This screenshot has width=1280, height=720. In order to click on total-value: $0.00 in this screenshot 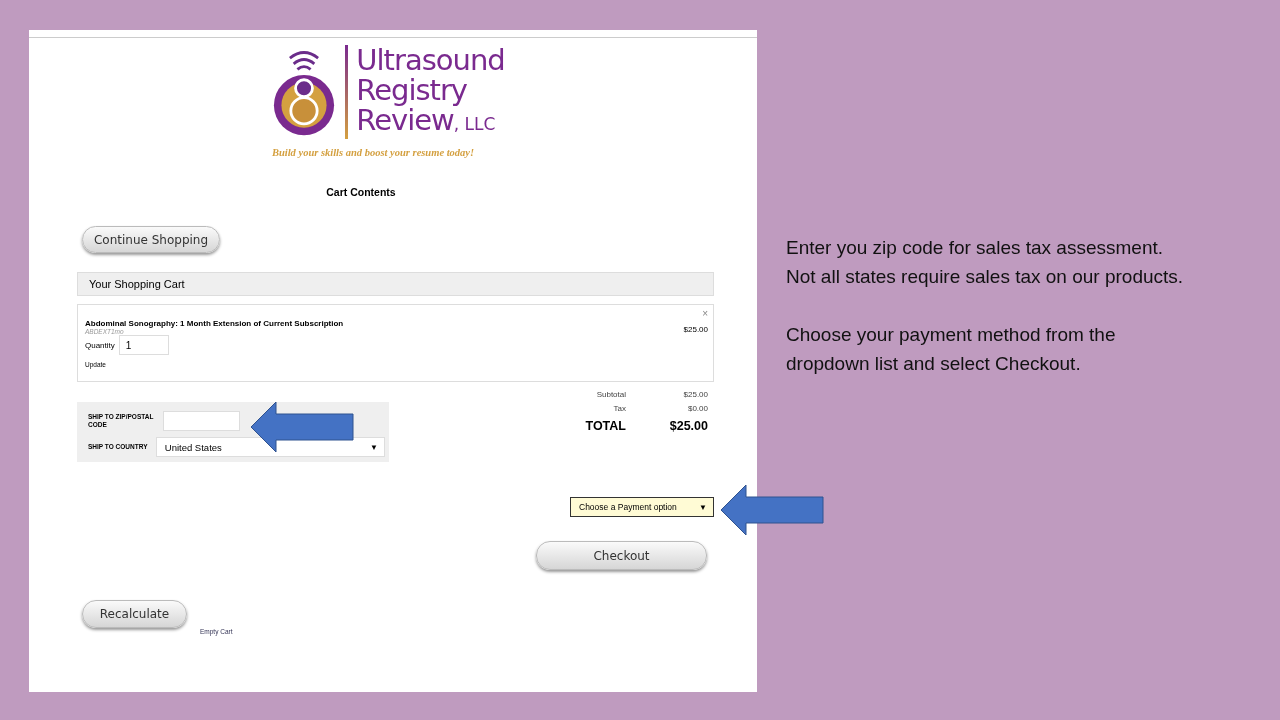, I will do `click(697, 409)`.